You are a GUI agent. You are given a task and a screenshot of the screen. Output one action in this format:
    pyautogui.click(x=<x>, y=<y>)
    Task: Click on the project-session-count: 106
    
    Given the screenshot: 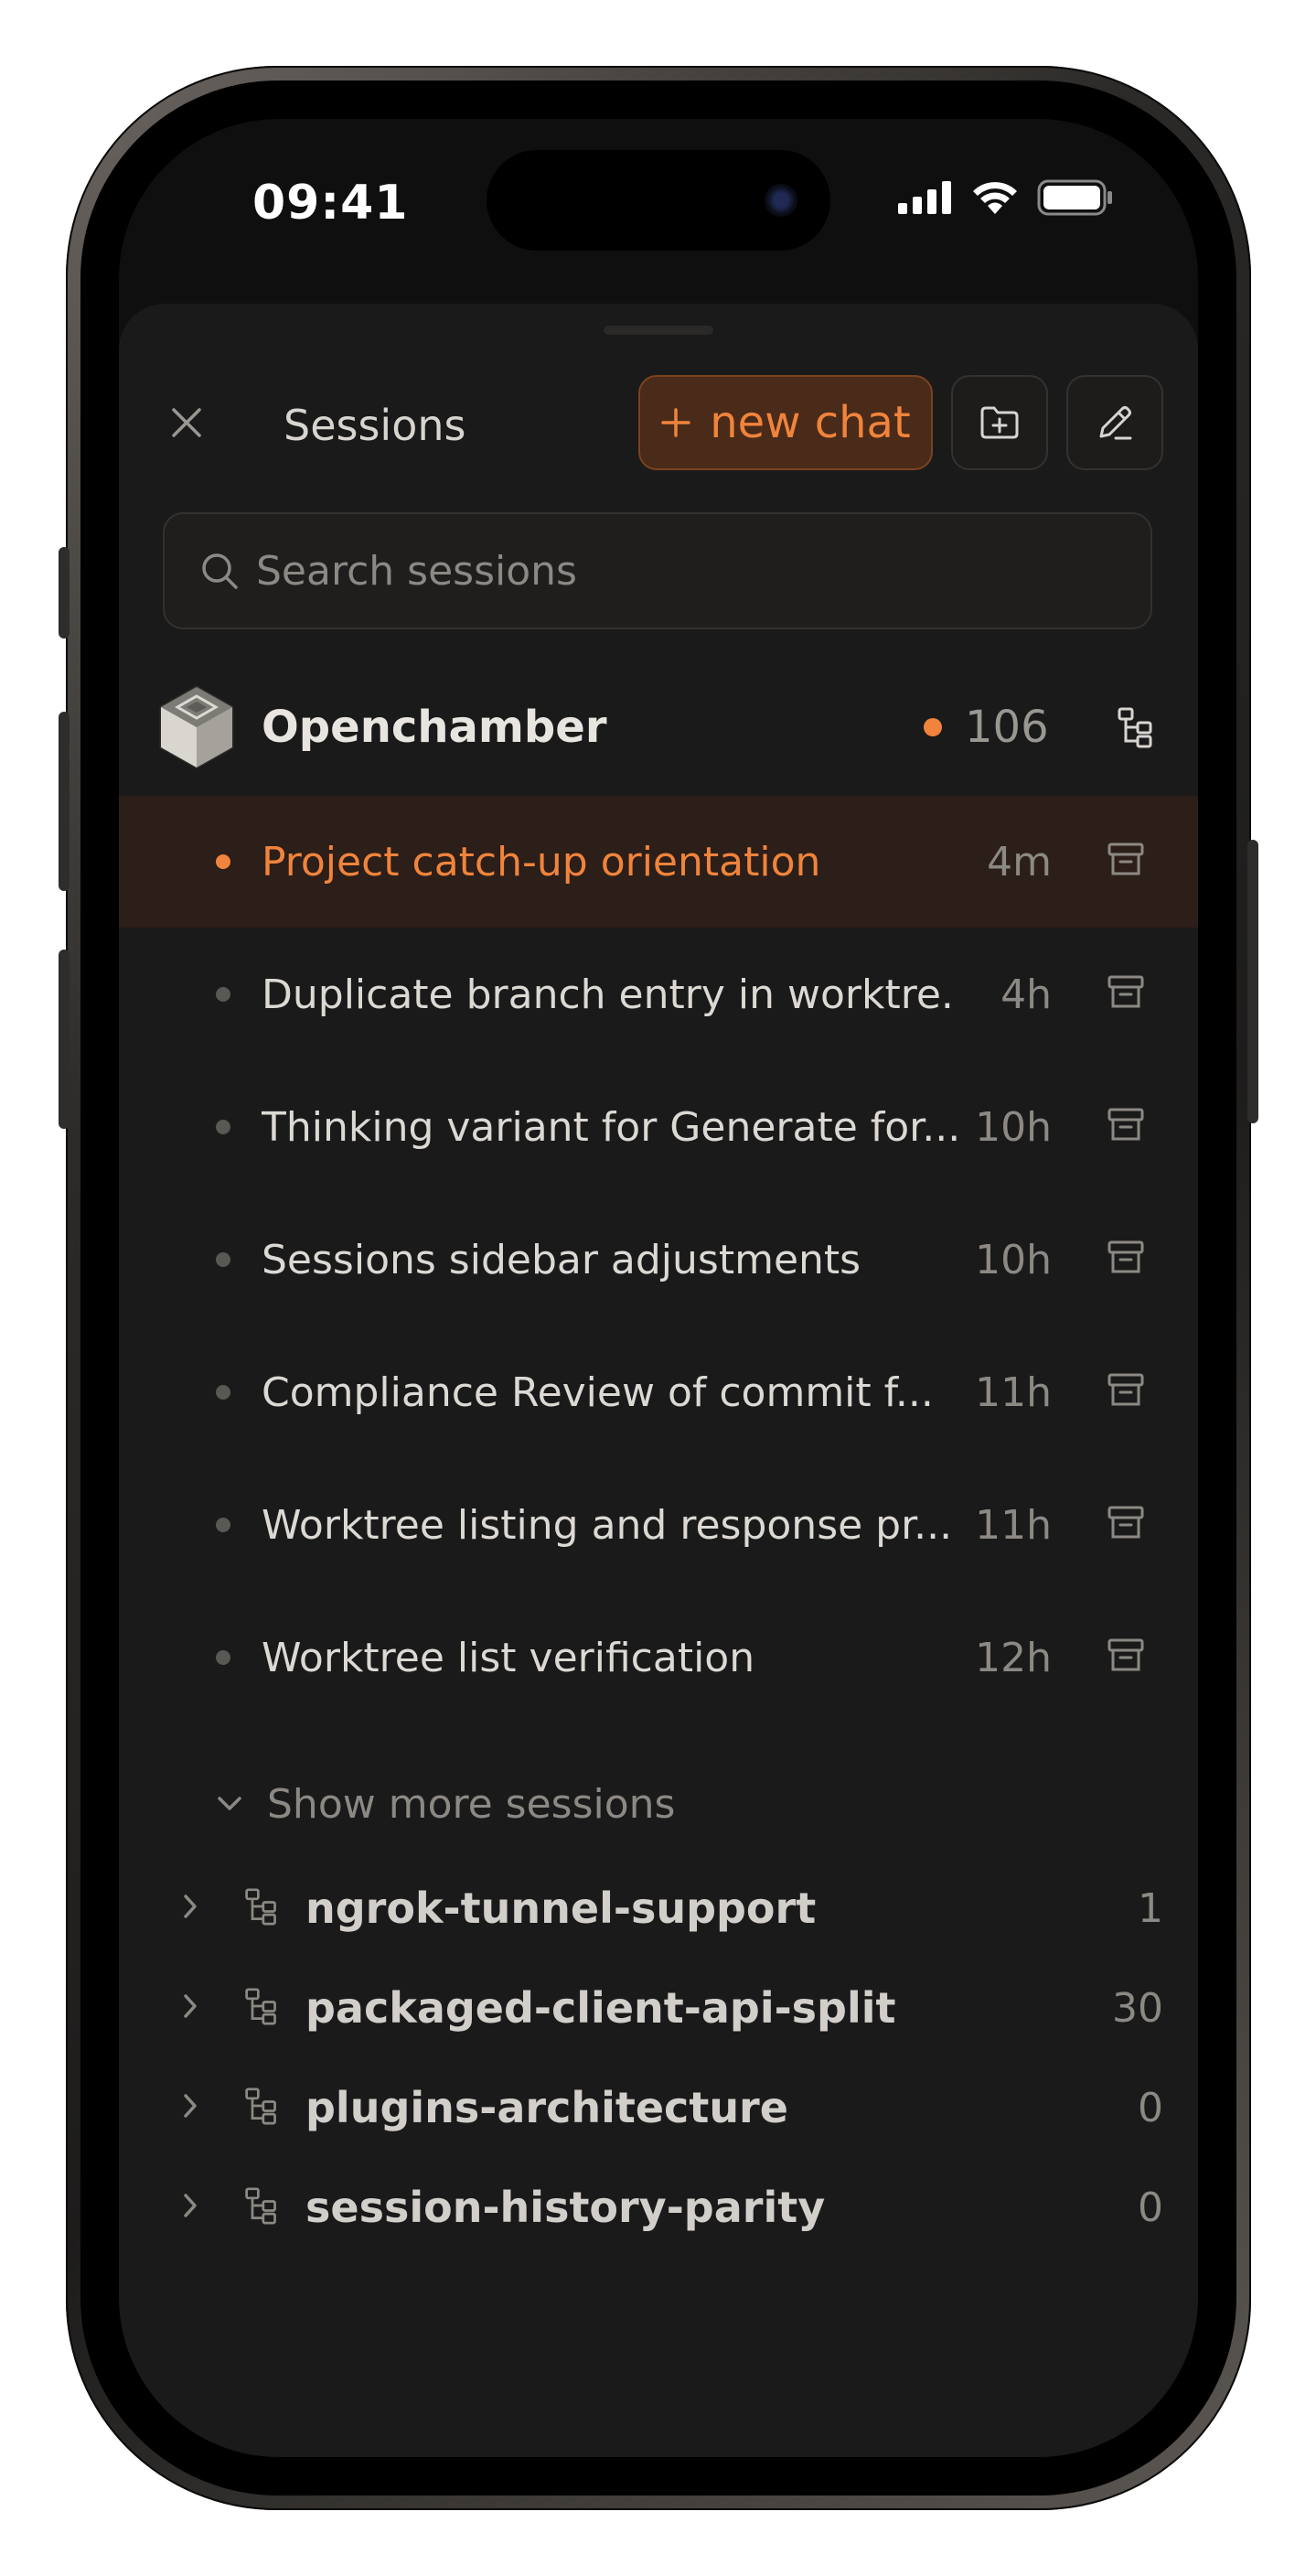 What is the action you would take?
    pyautogui.click(x=1007, y=728)
    